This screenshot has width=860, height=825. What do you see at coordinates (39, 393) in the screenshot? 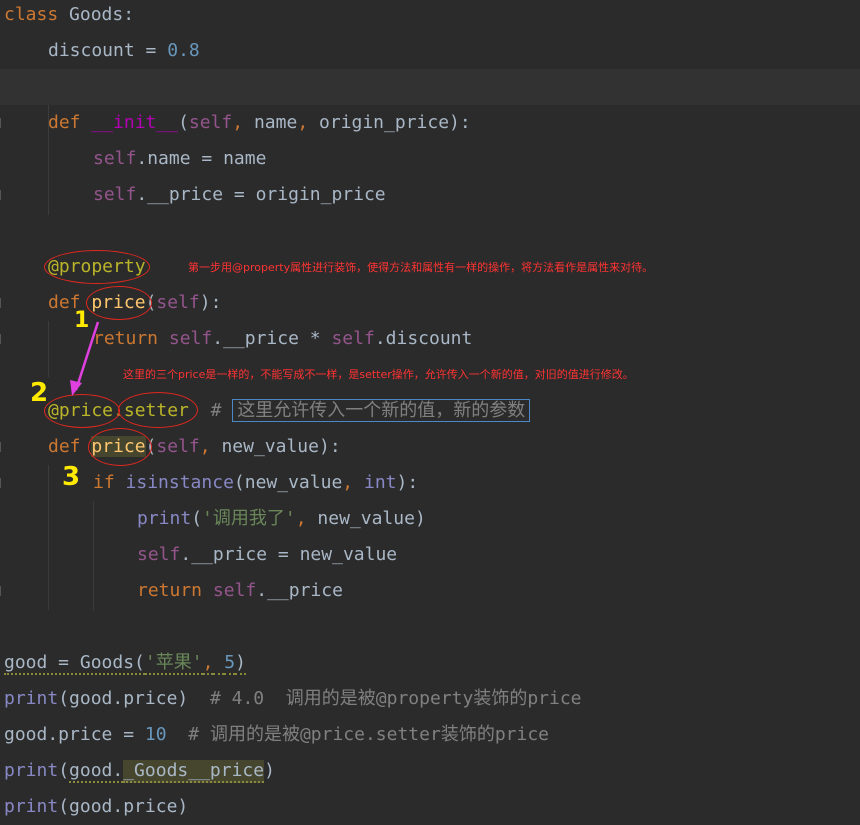
I see `marker-2: 2` at bounding box center [39, 393].